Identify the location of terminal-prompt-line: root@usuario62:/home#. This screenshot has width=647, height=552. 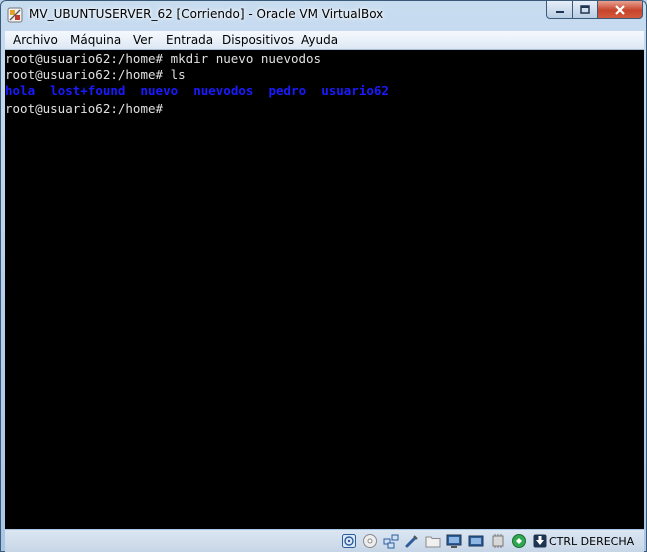
(324, 107).